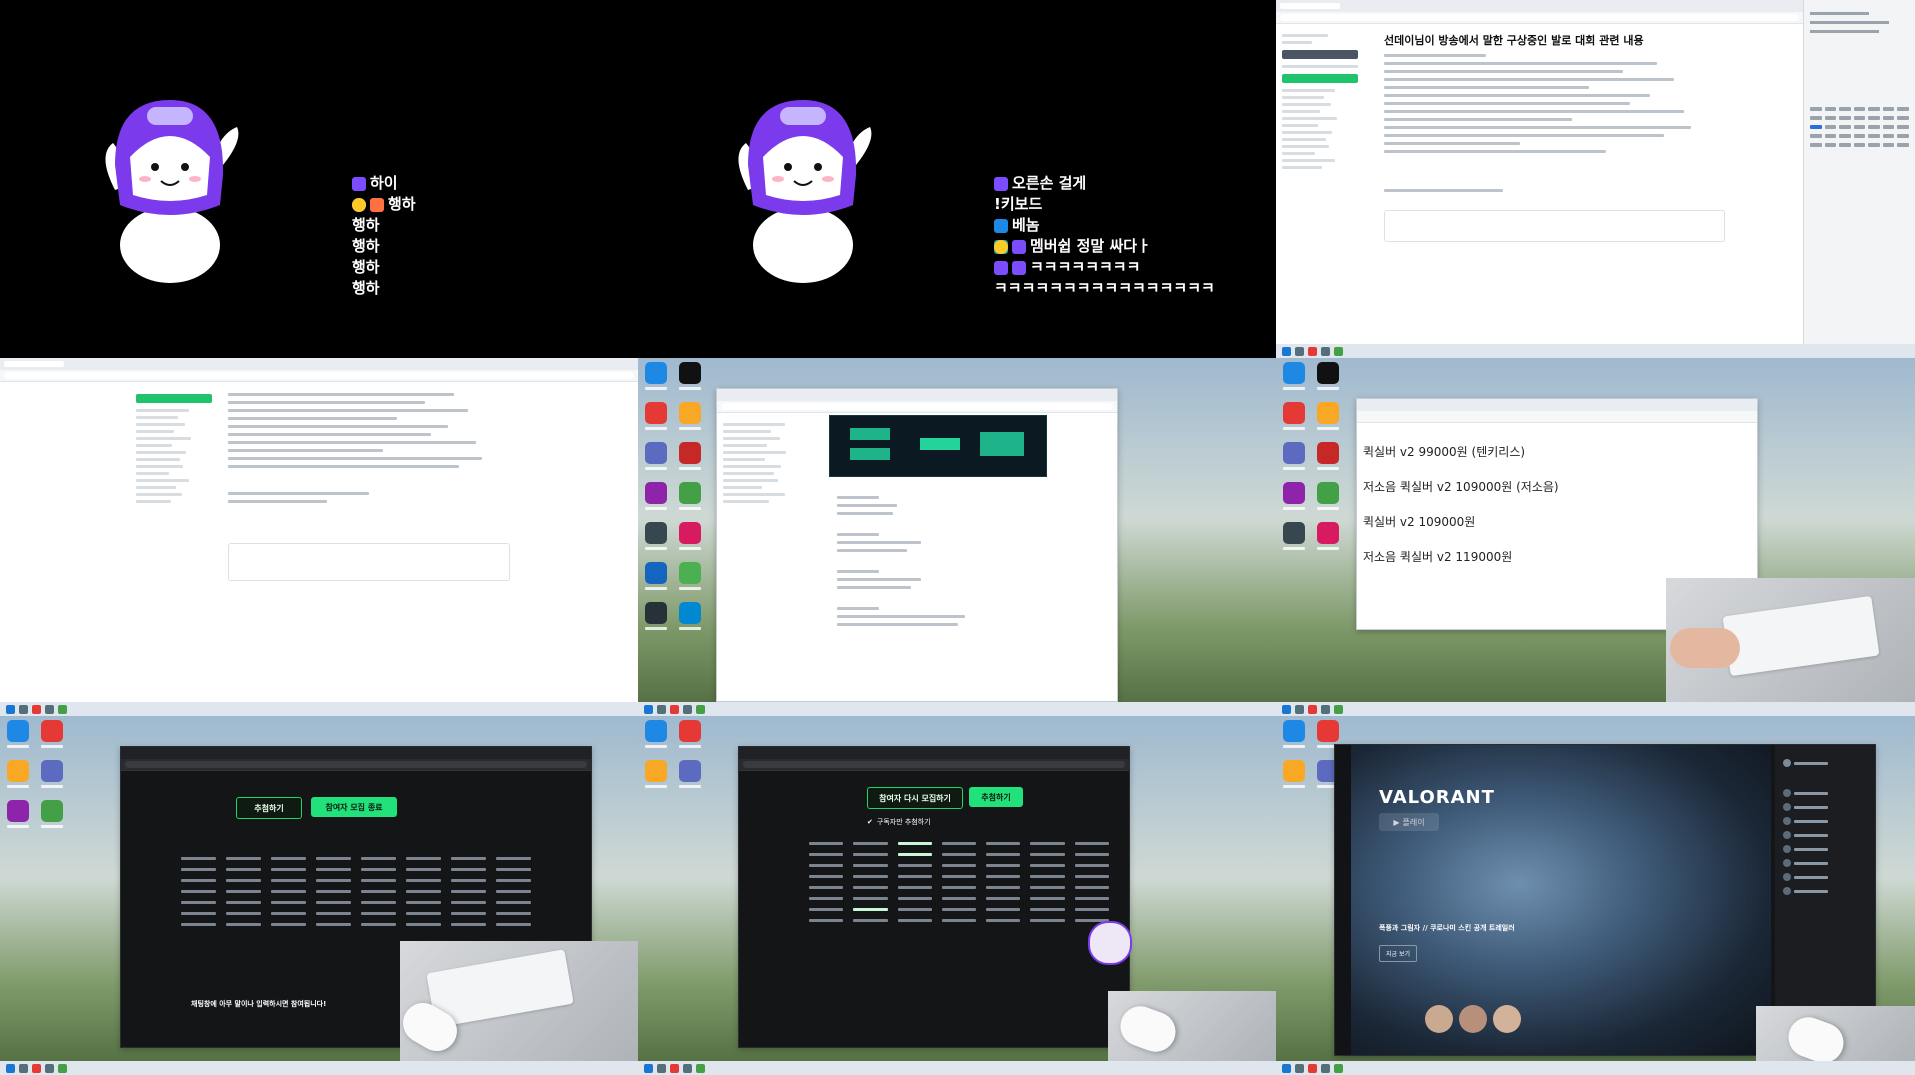  I want to click on calendar-panel, so click(1859, 172).